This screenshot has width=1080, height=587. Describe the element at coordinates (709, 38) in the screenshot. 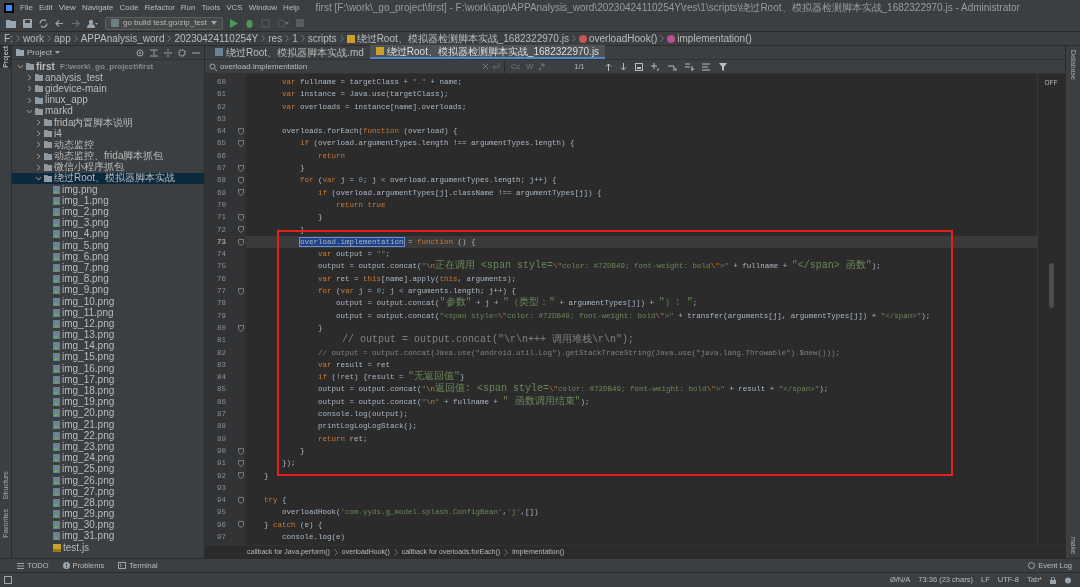

I see `breadcrumb-item: implementation()` at that location.